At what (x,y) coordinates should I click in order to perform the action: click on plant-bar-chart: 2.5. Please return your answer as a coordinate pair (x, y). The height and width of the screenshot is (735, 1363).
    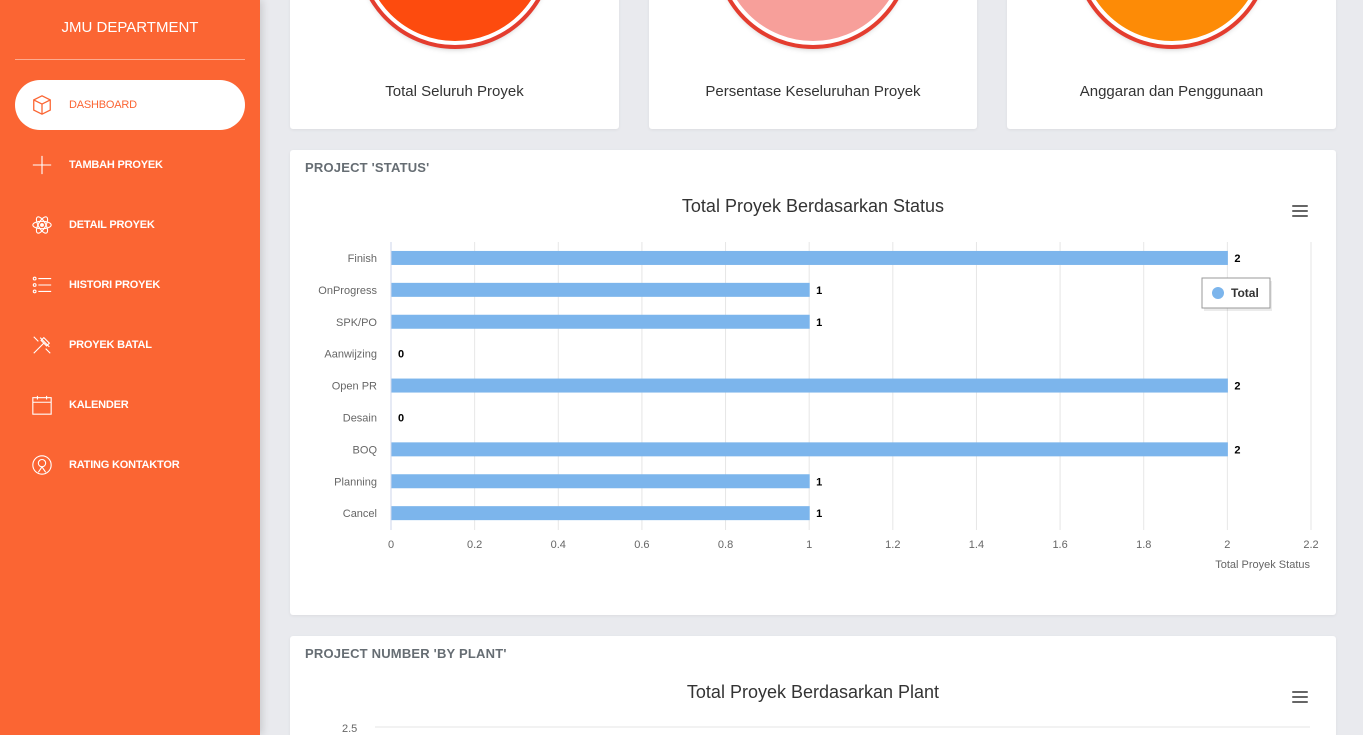
    Looking at the image, I should click on (826, 729).